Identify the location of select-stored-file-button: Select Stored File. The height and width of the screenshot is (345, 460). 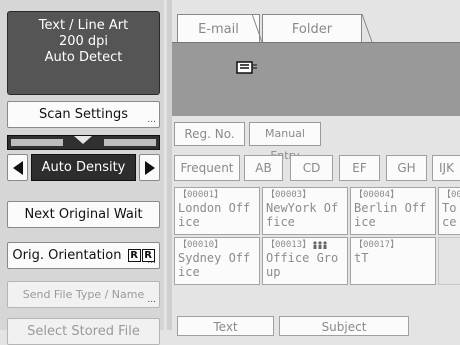
(83, 331).